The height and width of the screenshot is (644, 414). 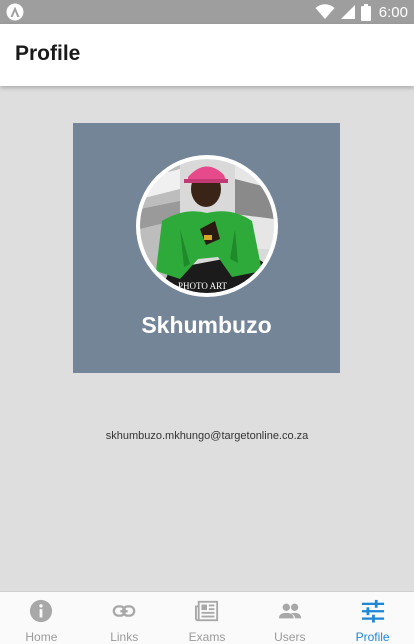 I want to click on nav-item-profile: Profile, so click(x=372, y=618).